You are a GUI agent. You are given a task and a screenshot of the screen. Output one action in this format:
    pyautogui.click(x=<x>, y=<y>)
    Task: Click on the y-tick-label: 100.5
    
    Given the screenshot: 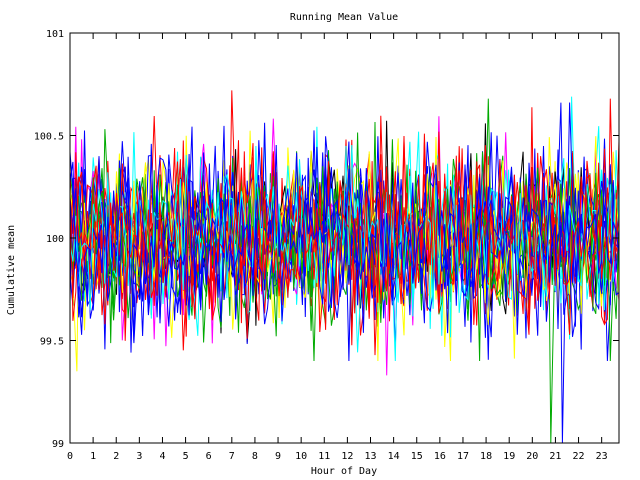 What is the action you would take?
    pyautogui.click(x=49, y=137)
    